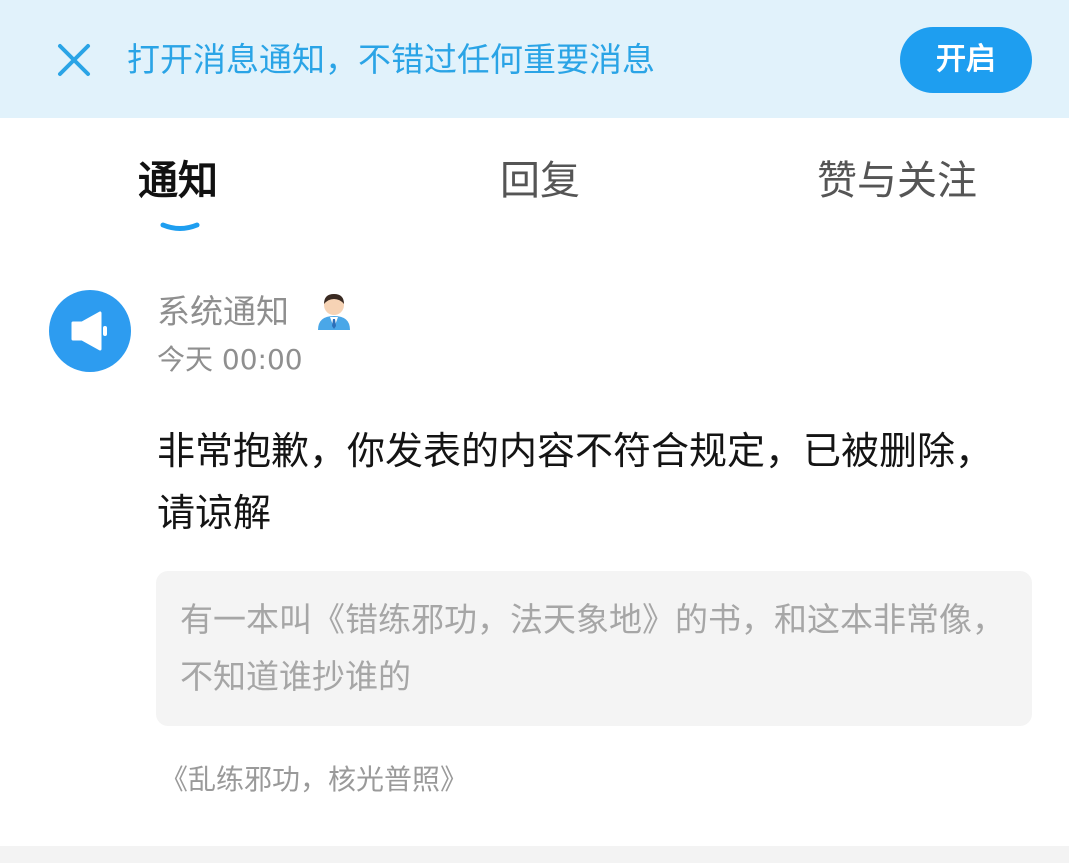 This screenshot has width=1069, height=863. What do you see at coordinates (534, 854) in the screenshot?
I see `bottom-divider` at bounding box center [534, 854].